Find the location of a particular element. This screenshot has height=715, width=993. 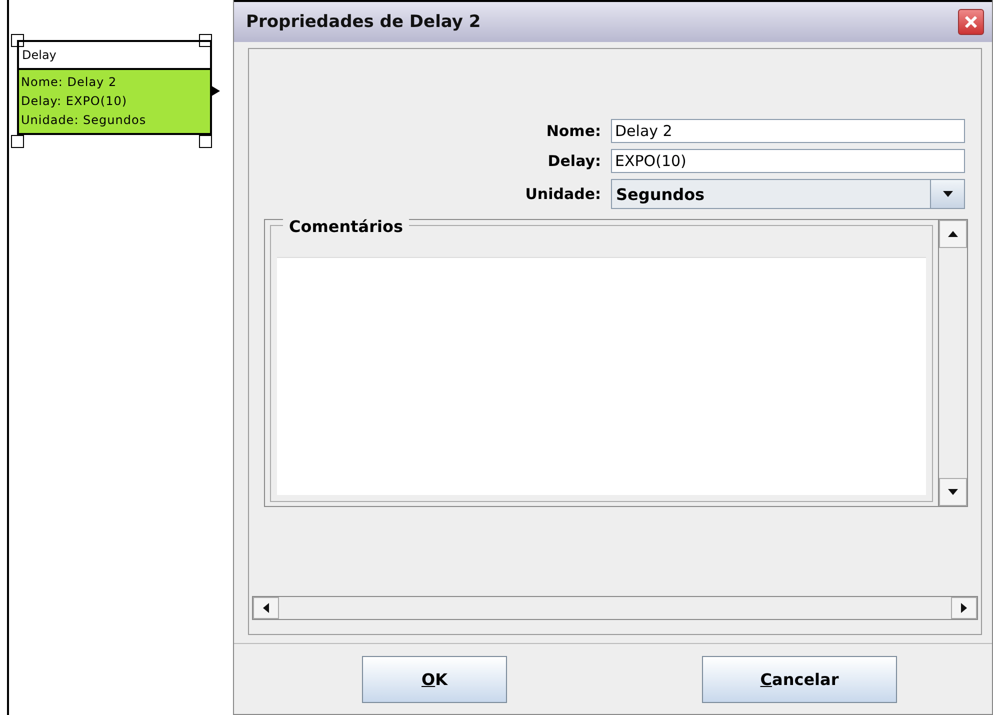

dialog-button: OK is located at coordinates (434, 679).